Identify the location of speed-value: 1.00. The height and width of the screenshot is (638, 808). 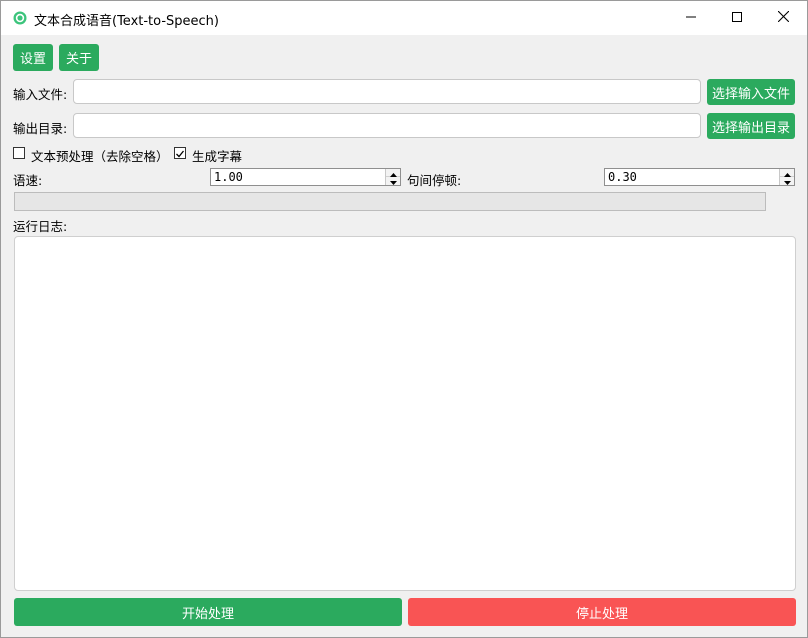
(228, 177).